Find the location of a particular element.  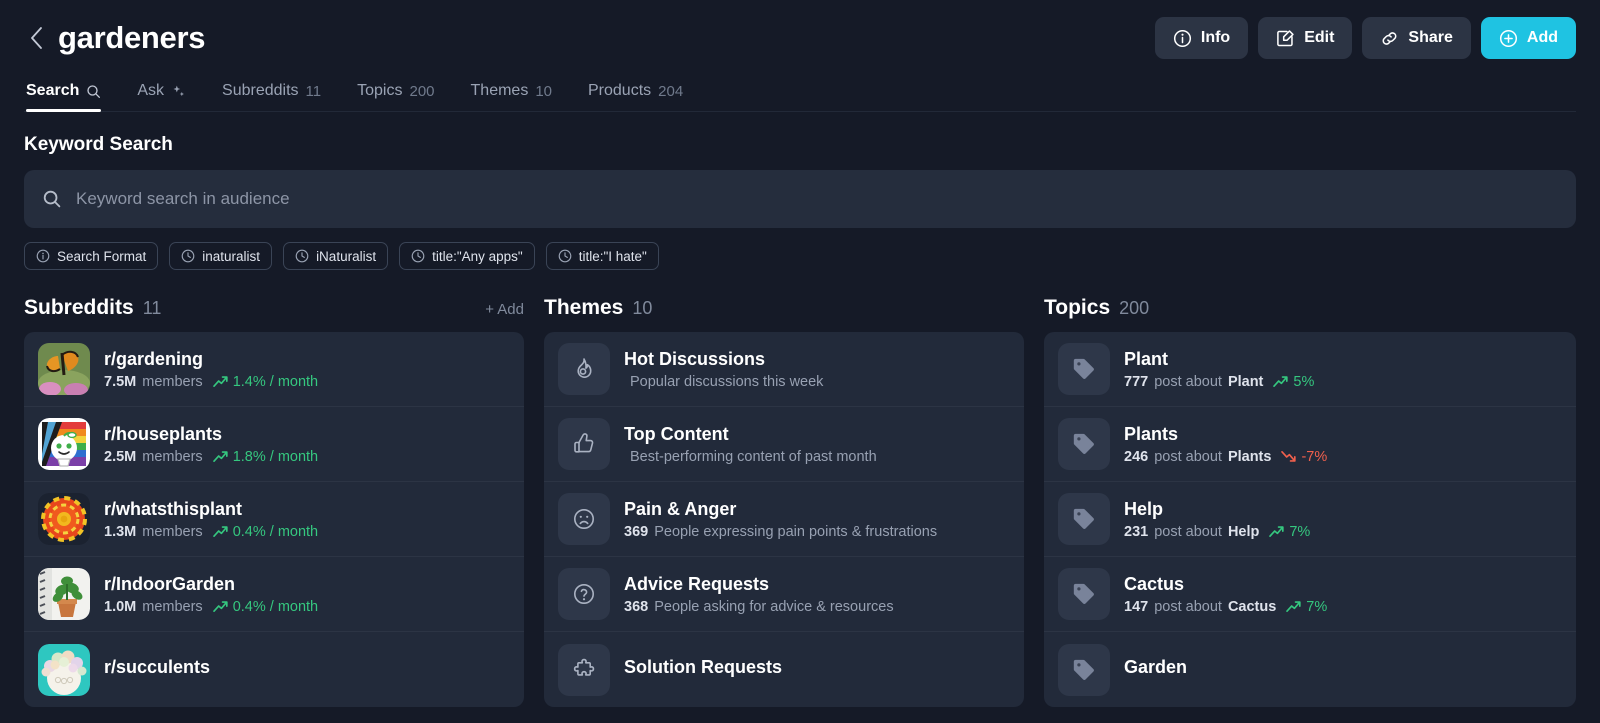

chip-recent-inaturalist-lower: inaturalist is located at coordinates (221, 256).